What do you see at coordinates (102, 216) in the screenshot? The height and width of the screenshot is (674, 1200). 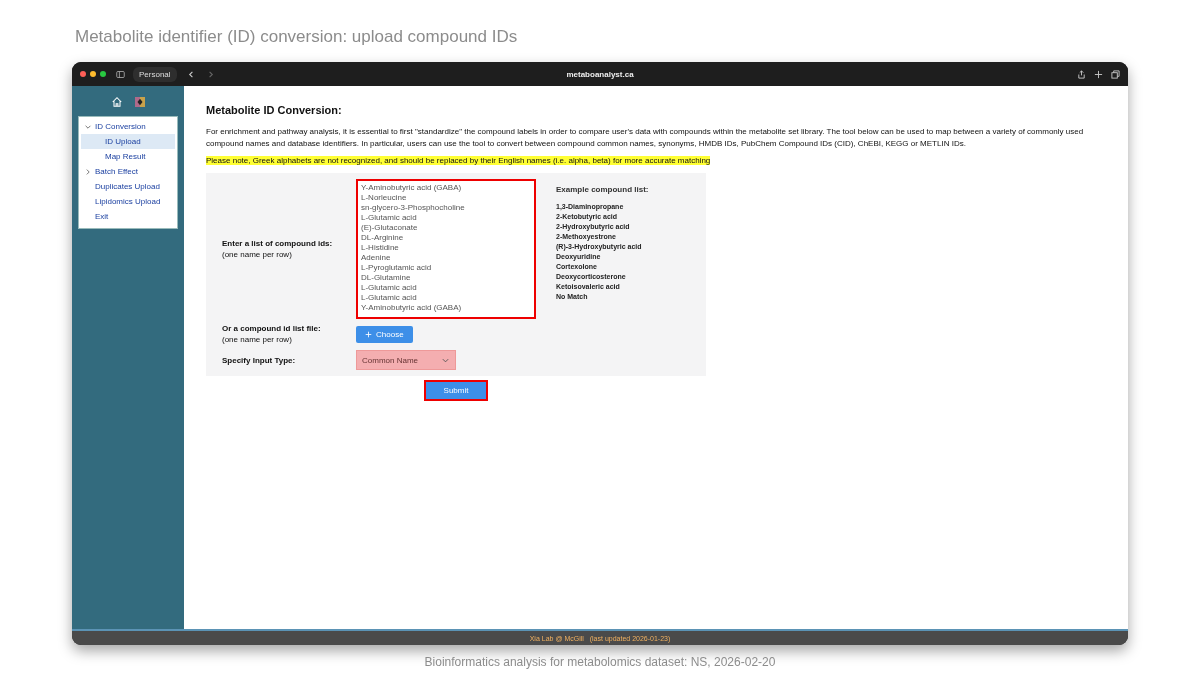 I see `sidebar-item: Exit` at bounding box center [102, 216].